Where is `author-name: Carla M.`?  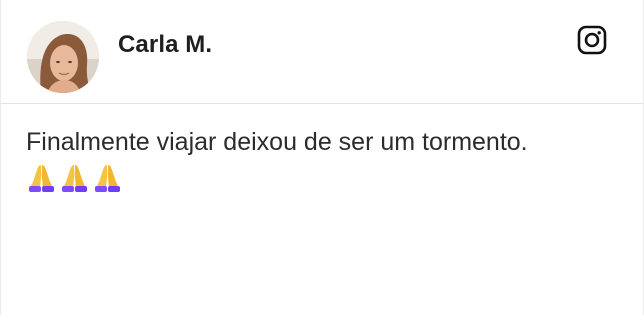 author-name: Carla M. is located at coordinates (165, 44).